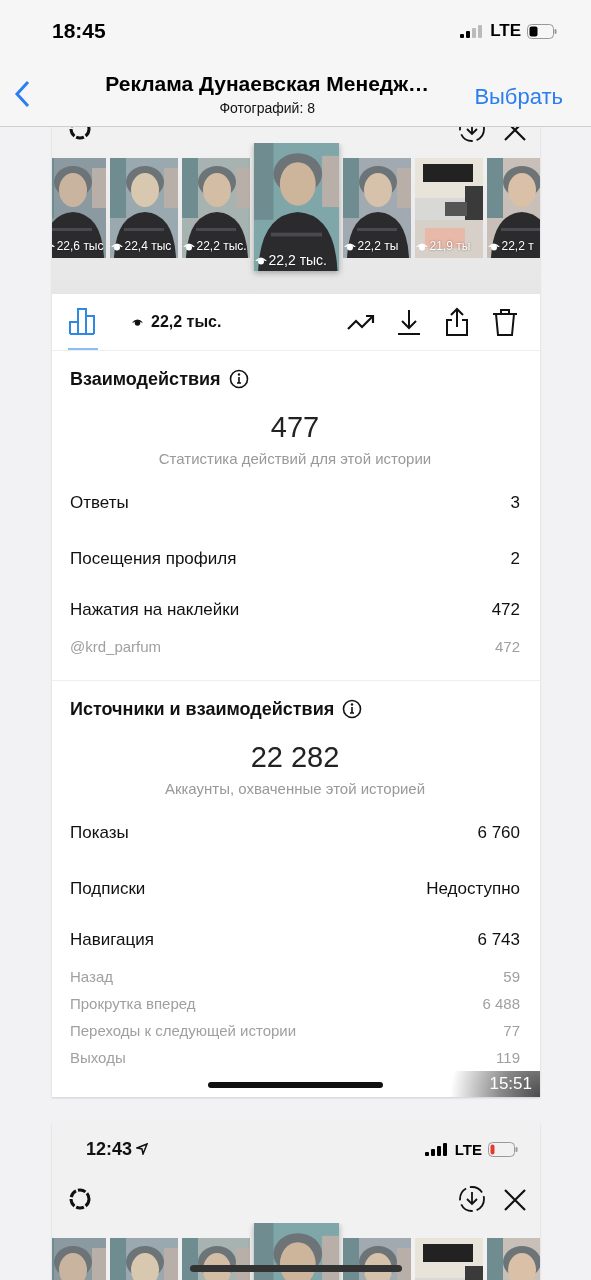 The width and height of the screenshot is (591, 1280). I want to click on stat-value: 2, so click(515, 559).